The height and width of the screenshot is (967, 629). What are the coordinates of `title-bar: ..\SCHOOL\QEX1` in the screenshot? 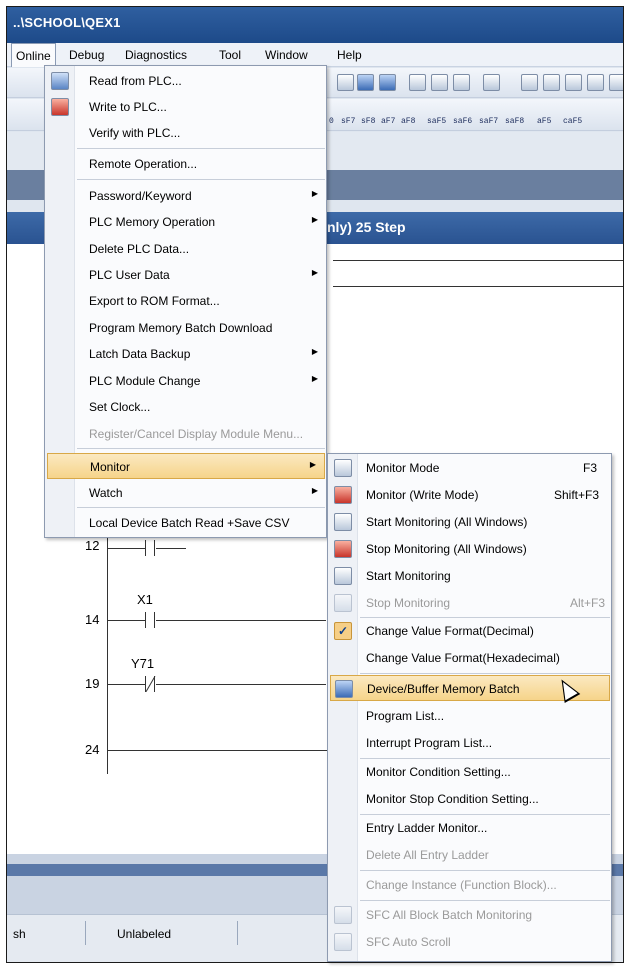 It's located at (315, 25).